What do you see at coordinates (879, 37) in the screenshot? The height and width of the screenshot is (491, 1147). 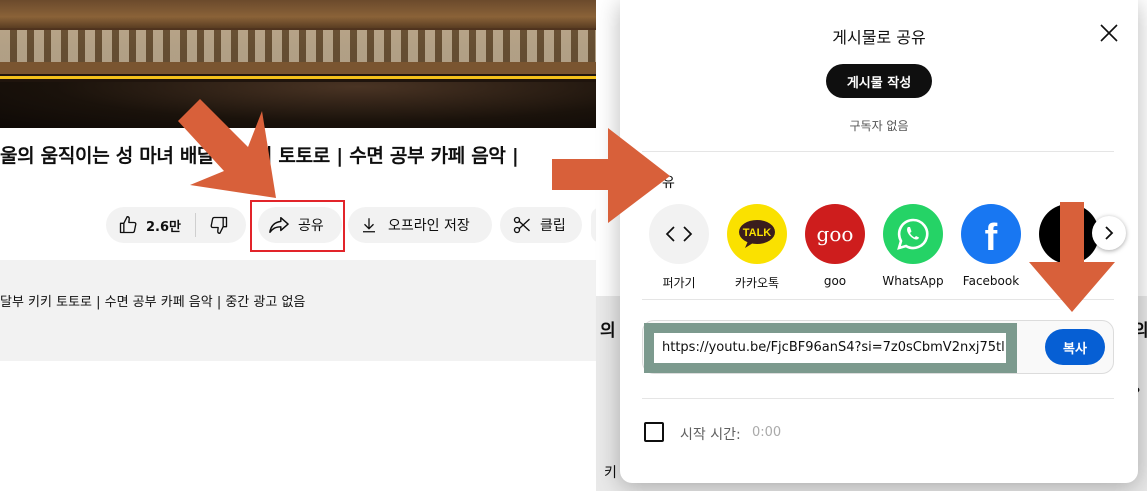 I see `dialog-title: 게시물로 공유` at bounding box center [879, 37].